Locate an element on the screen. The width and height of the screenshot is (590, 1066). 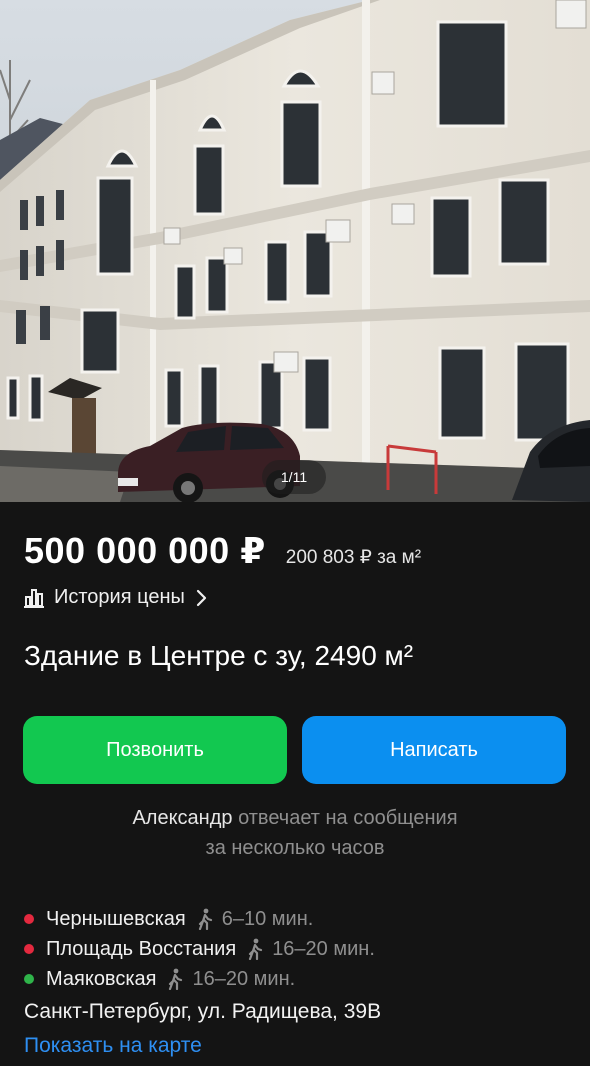
address: Санкт-Петербург, ул. Радищева, 39В is located at coordinates (203, 1011).